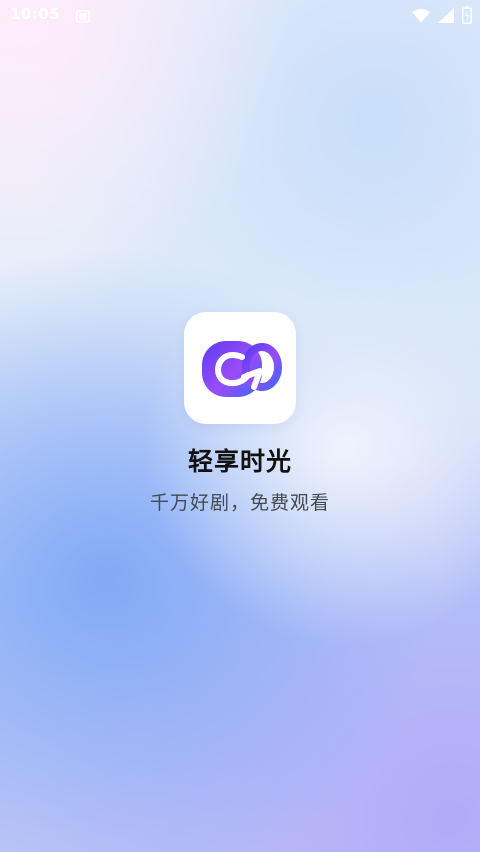 This screenshot has height=852, width=480. What do you see at coordinates (446, 17) in the screenshot?
I see `signal-icon` at bounding box center [446, 17].